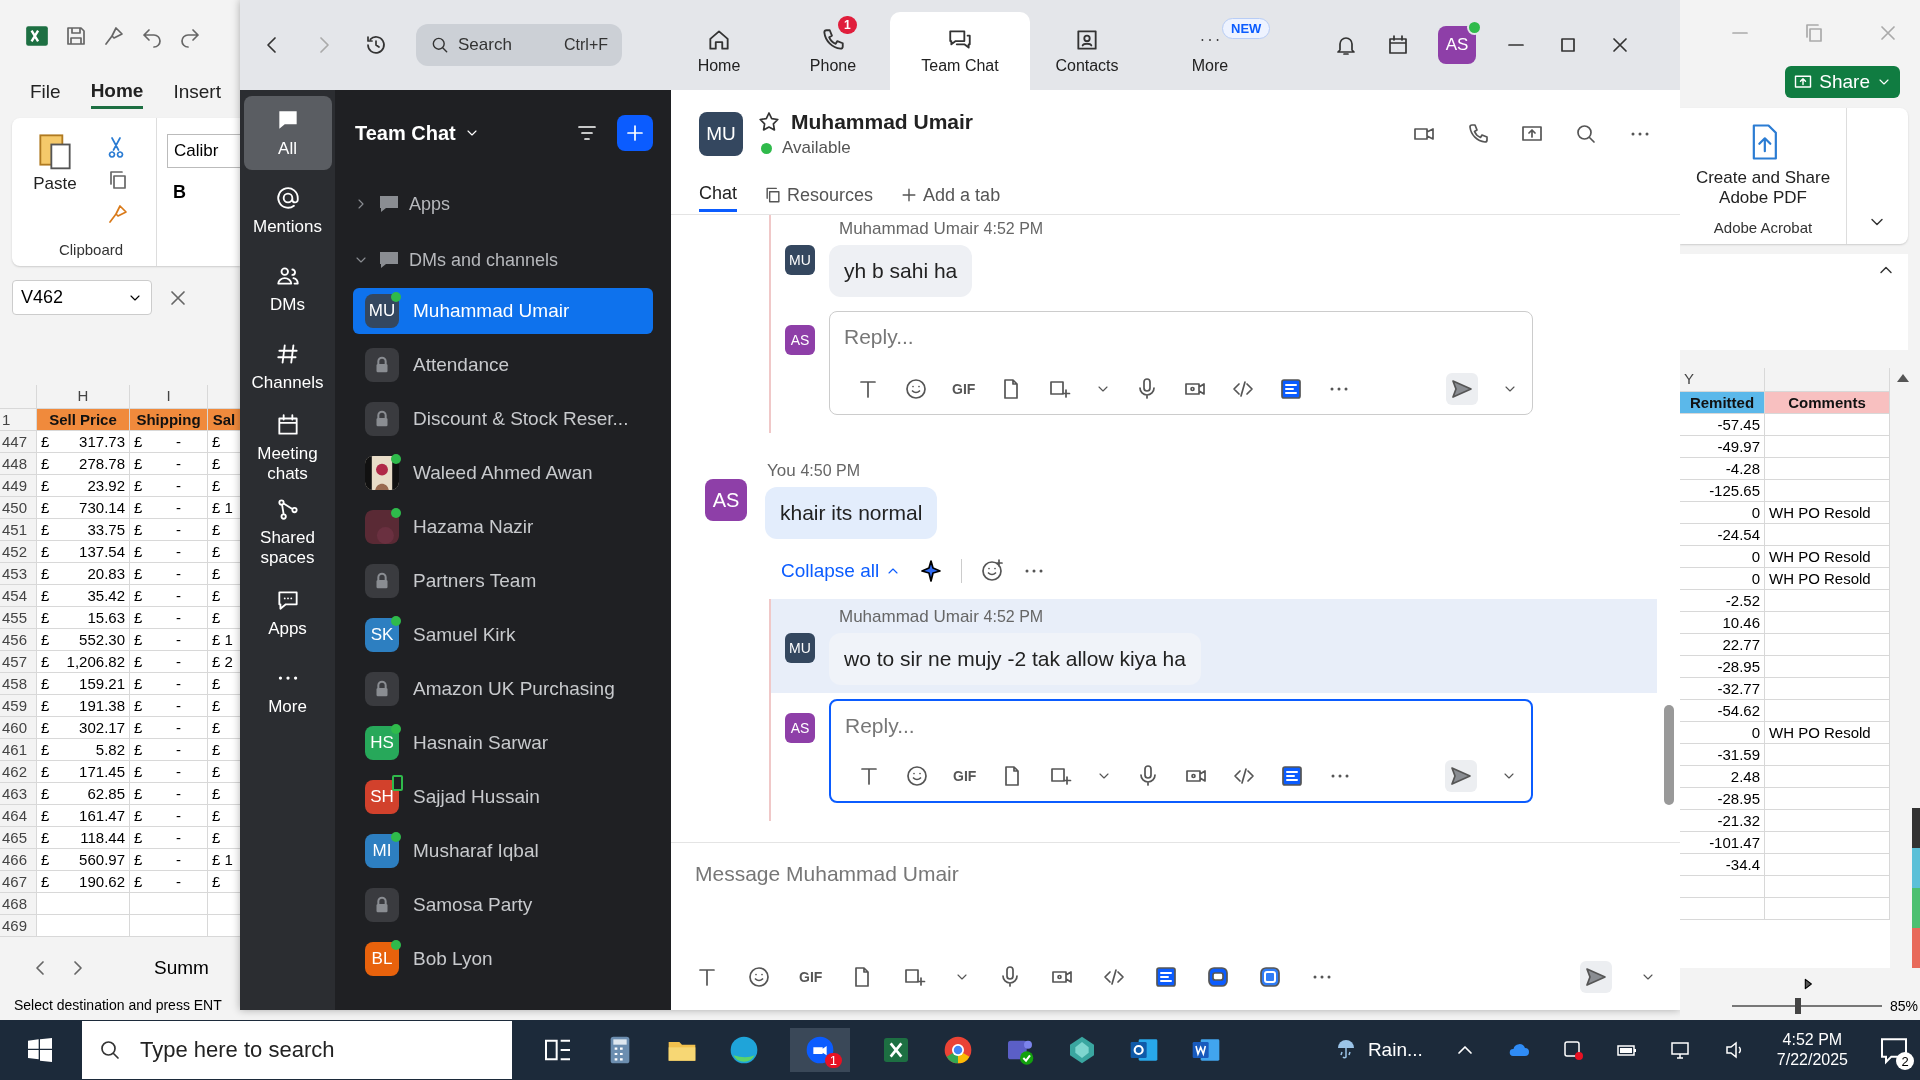 This screenshot has width=1920, height=1080. Describe the element at coordinates (931, 571) in the screenshot. I see `sparkle-icon` at that location.